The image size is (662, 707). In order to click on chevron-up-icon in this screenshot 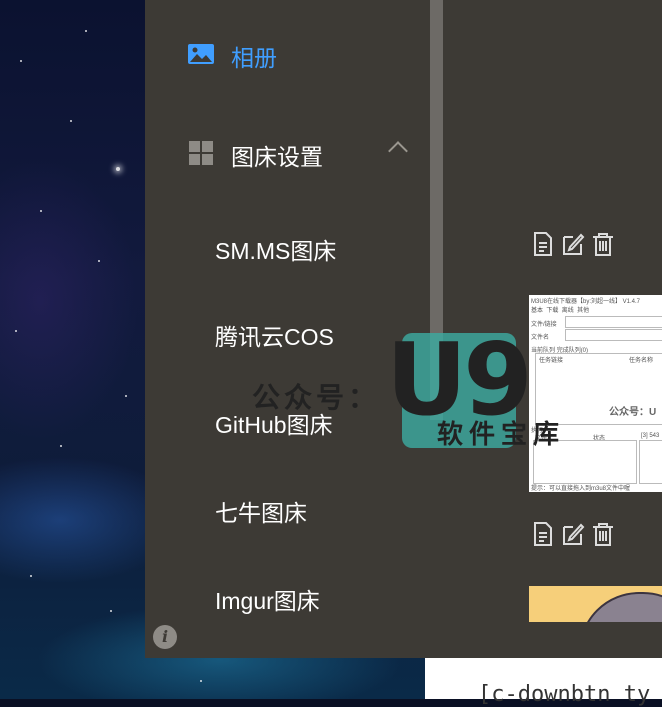, I will do `click(398, 151)`.